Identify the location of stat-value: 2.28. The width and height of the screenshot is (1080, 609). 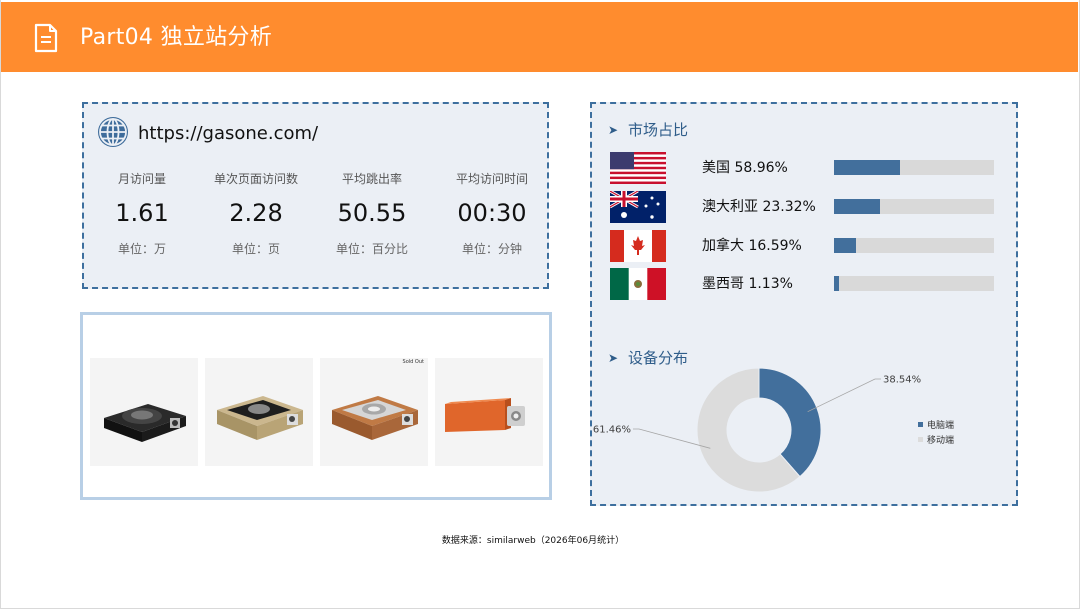
(256, 213).